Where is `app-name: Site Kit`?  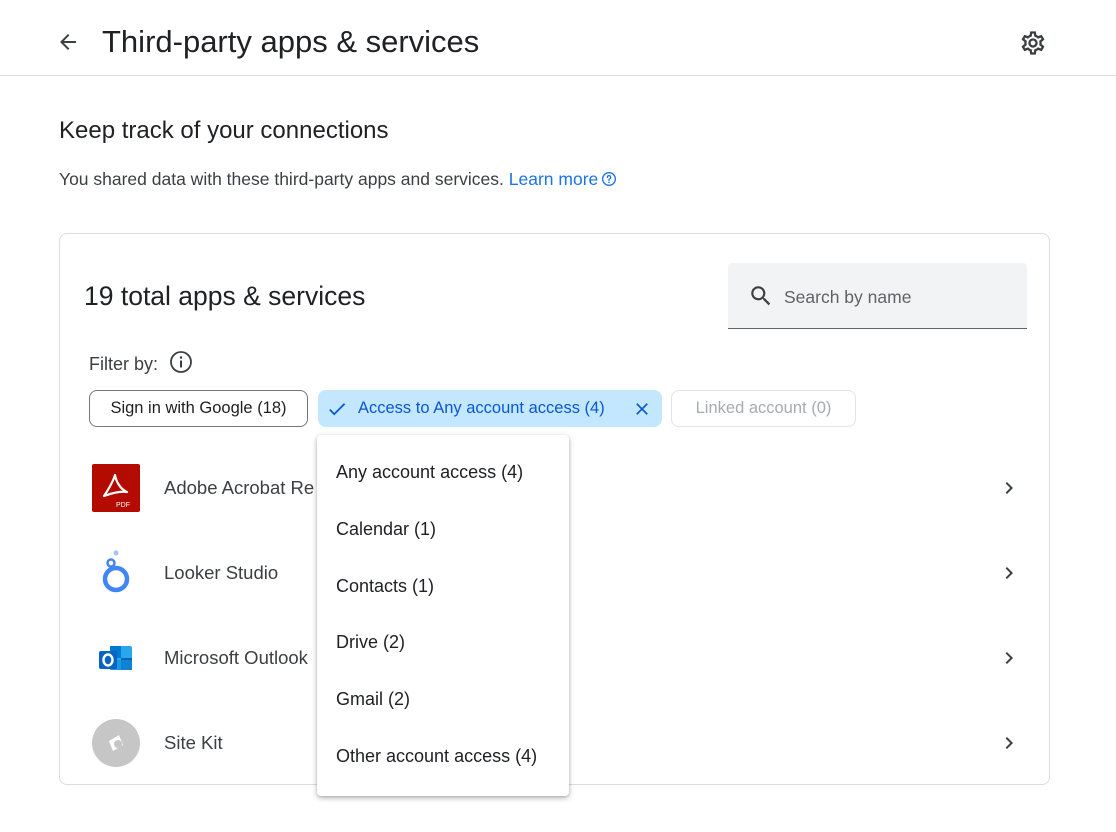
app-name: Site Kit is located at coordinates (193, 742).